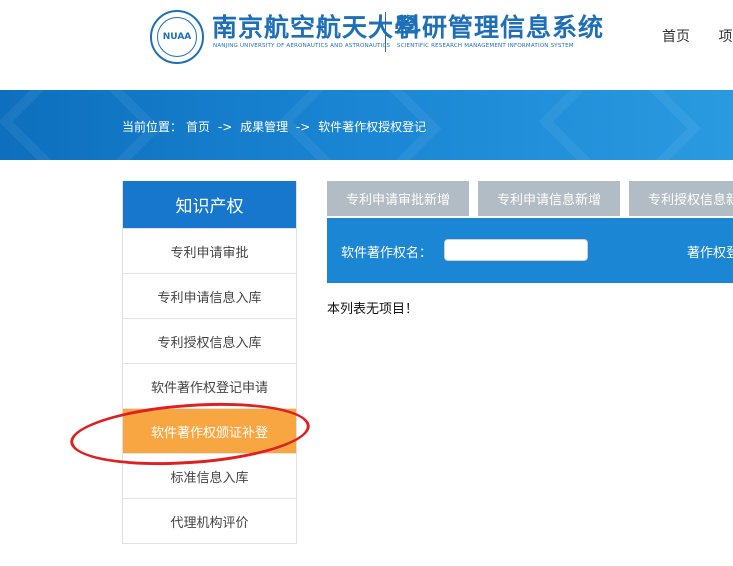  What do you see at coordinates (152, 127) in the screenshot?
I see `breadcrumb-prefix: 当前位置：` at bounding box center [152, 127].